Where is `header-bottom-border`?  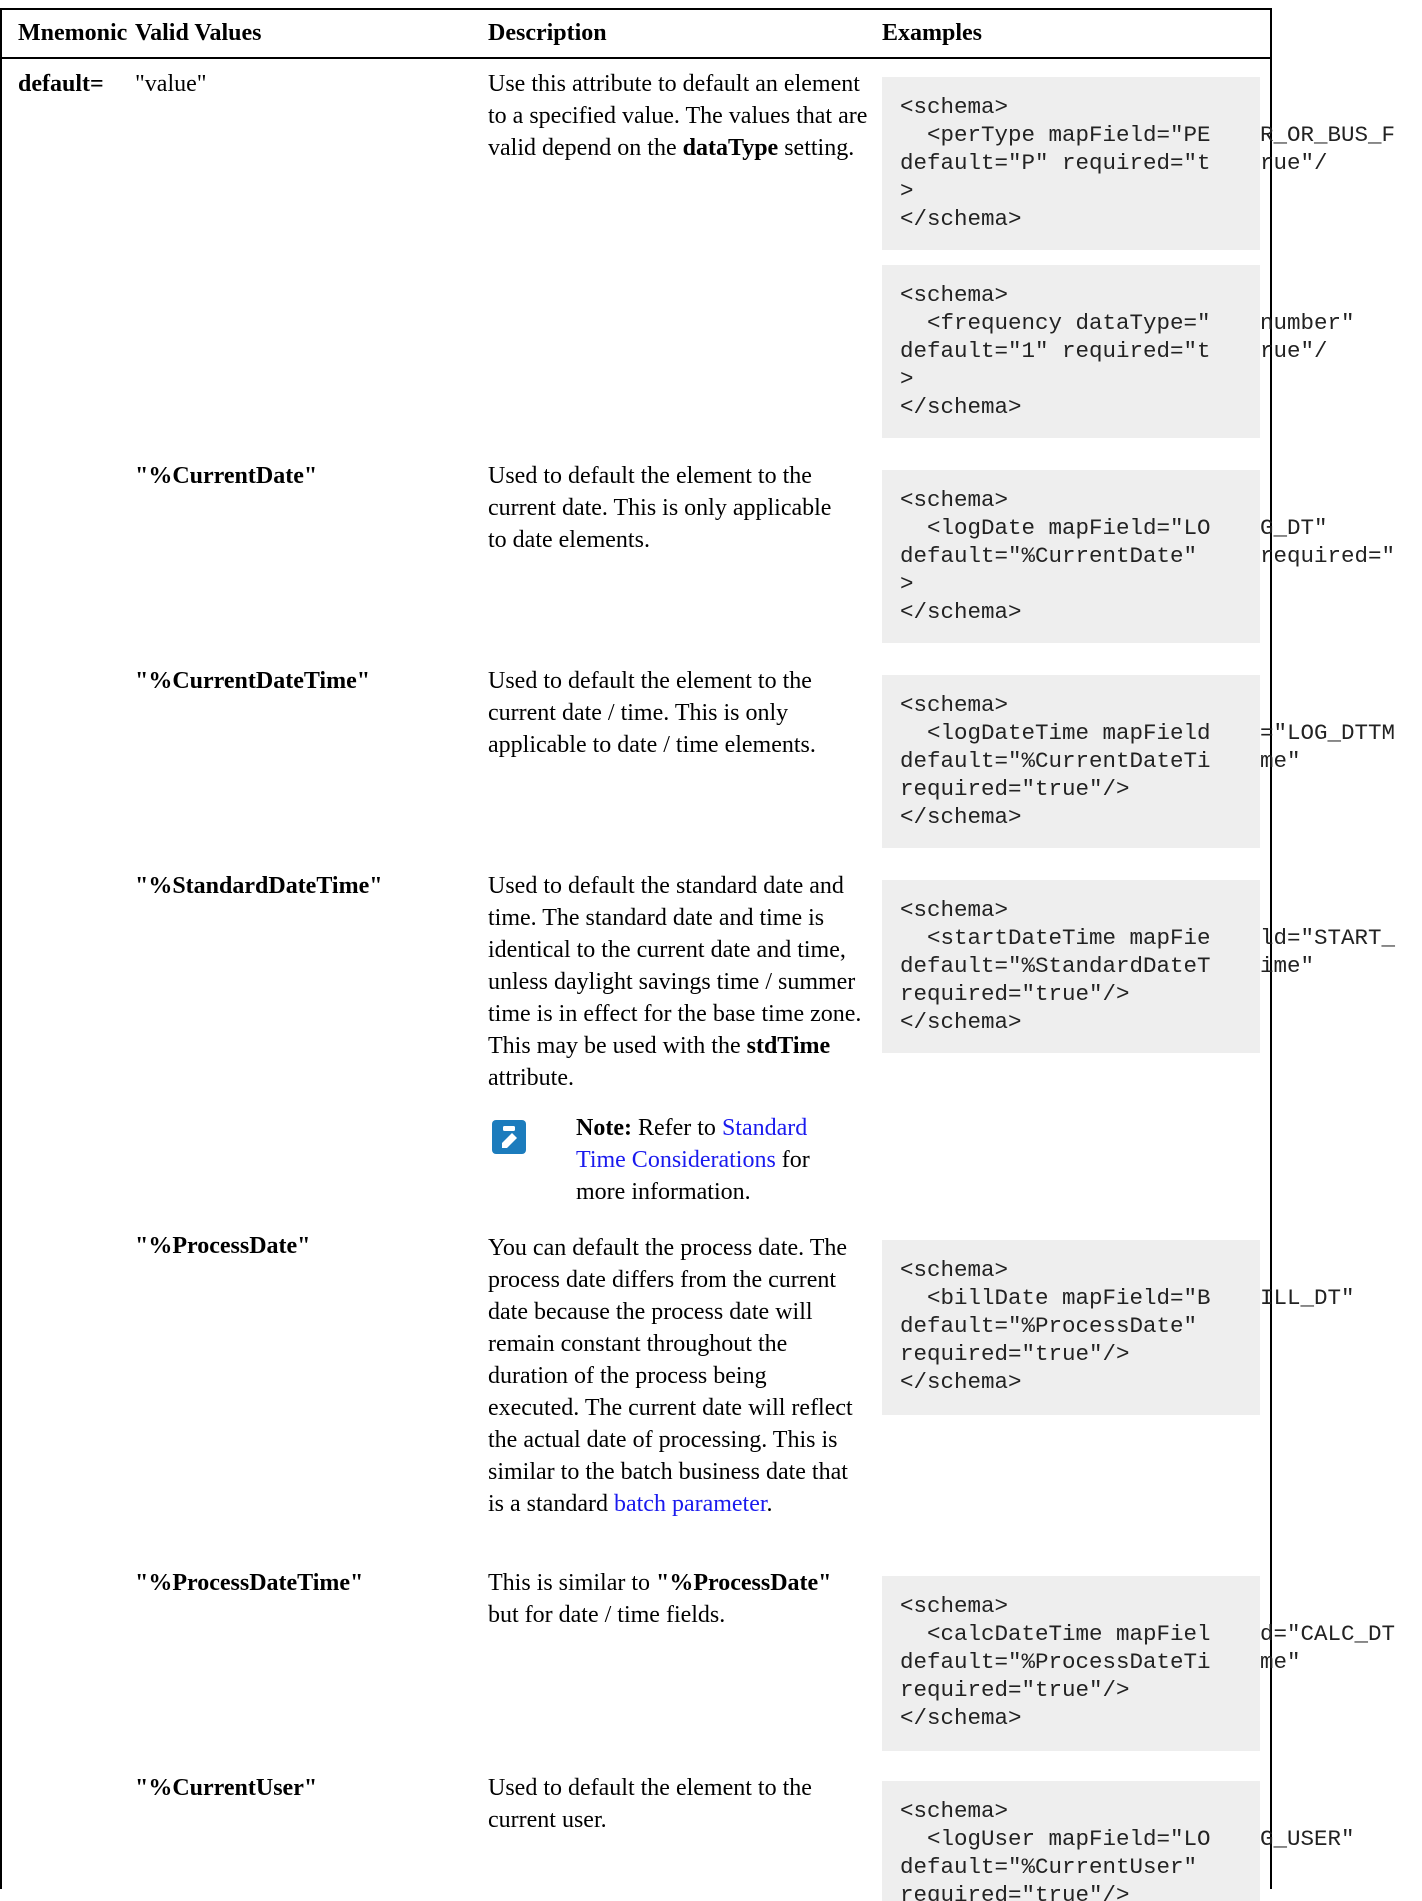 header-bottom-border is located at coordinates (635, 58).